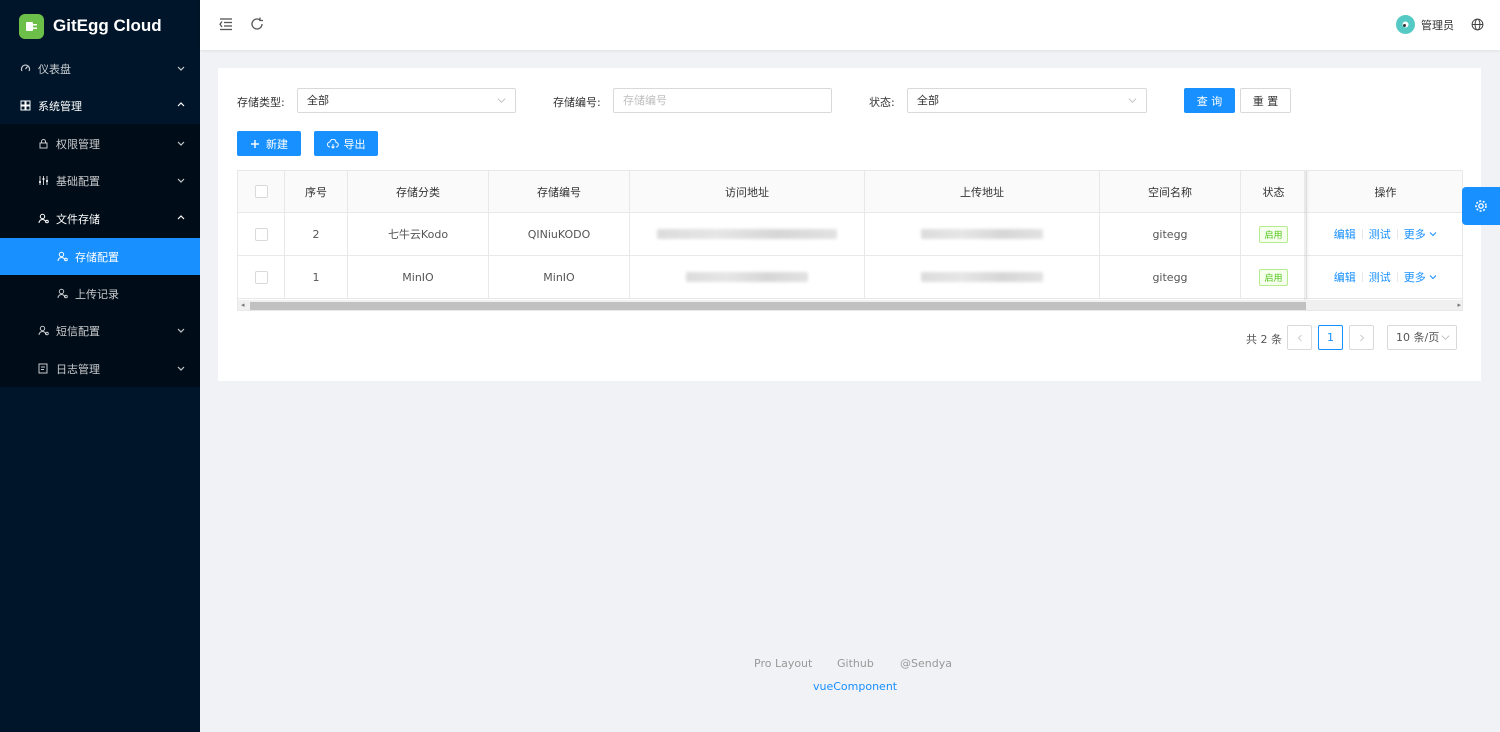 Image resolution: width=1500 pixels, height=732 pixels. I want to click on pagination-total: 共 2 条, so click(1264, 339).